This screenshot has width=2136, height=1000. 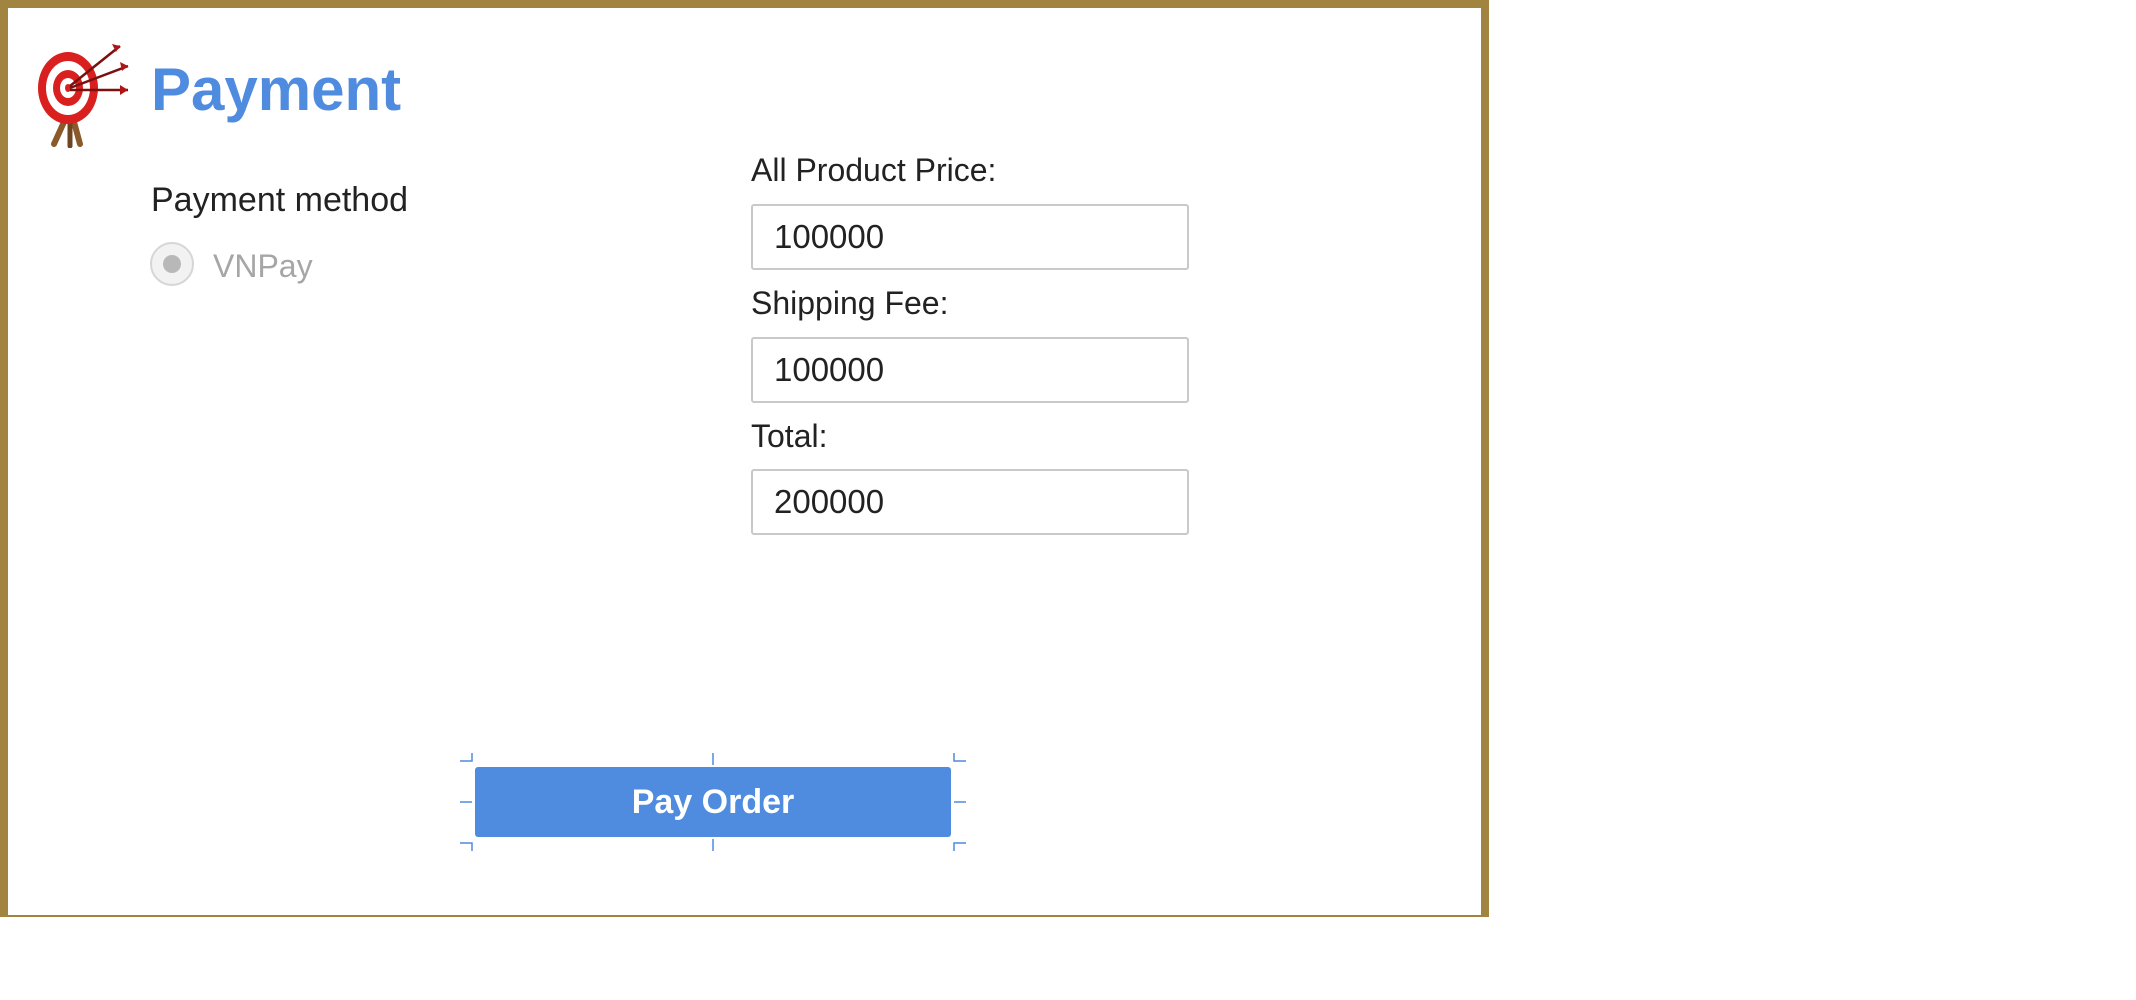 What do you see at coordinates (850, 303) in the screenshot?
I see `shipping-fee-label: Shipping Fee:` at bounding box center [850, 303].